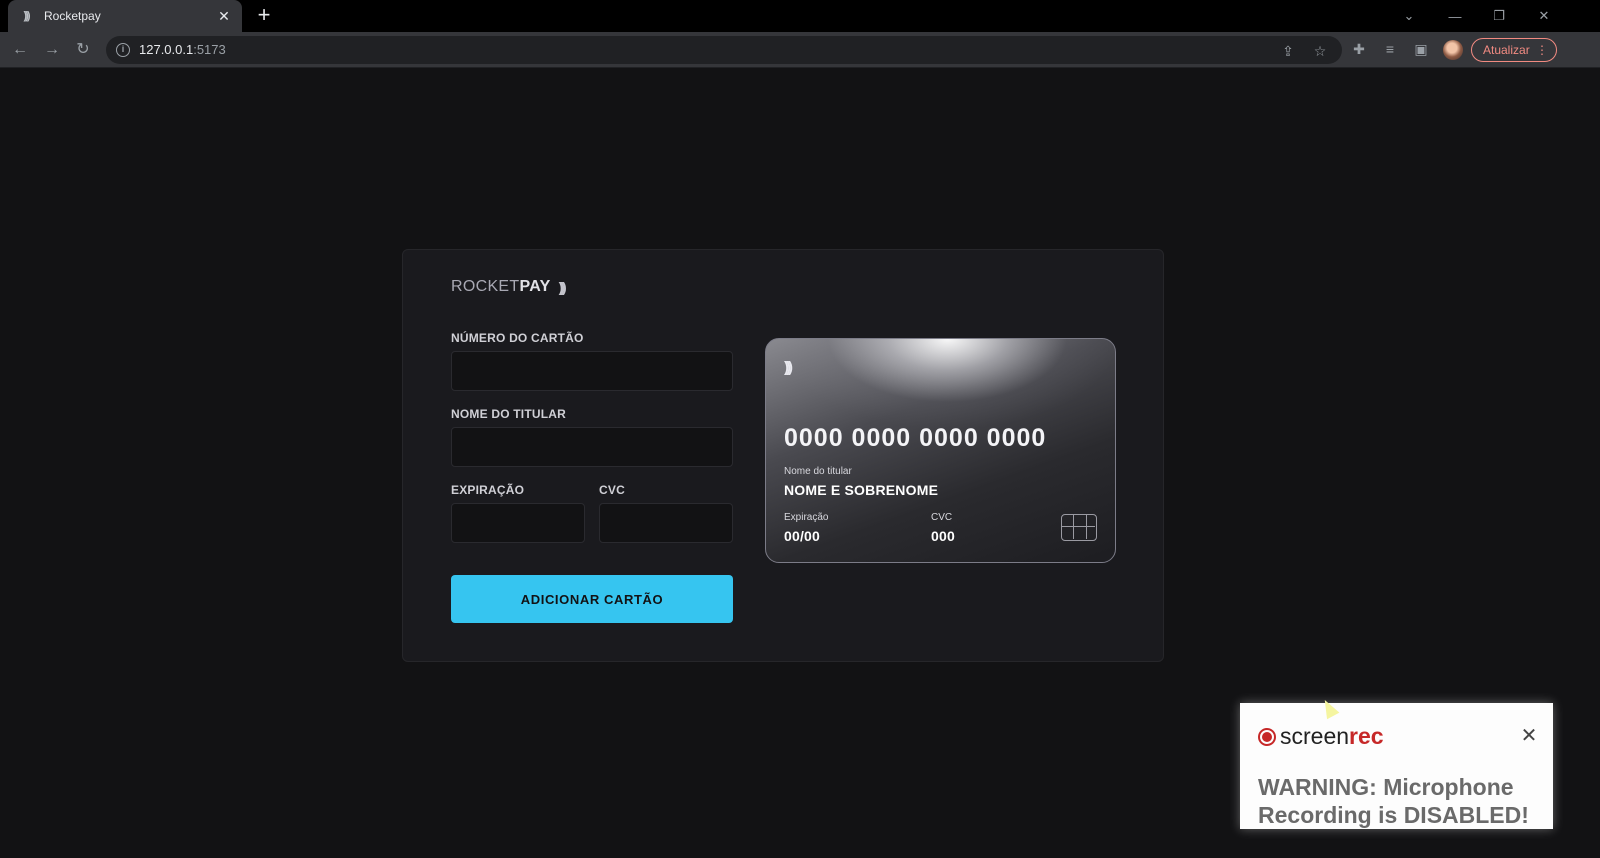  What do you see at coordinates (592, 599) in the screenshot?
I see `add-card-button: ADICIONAR CARTÃO` at bounding box center [592, 599].